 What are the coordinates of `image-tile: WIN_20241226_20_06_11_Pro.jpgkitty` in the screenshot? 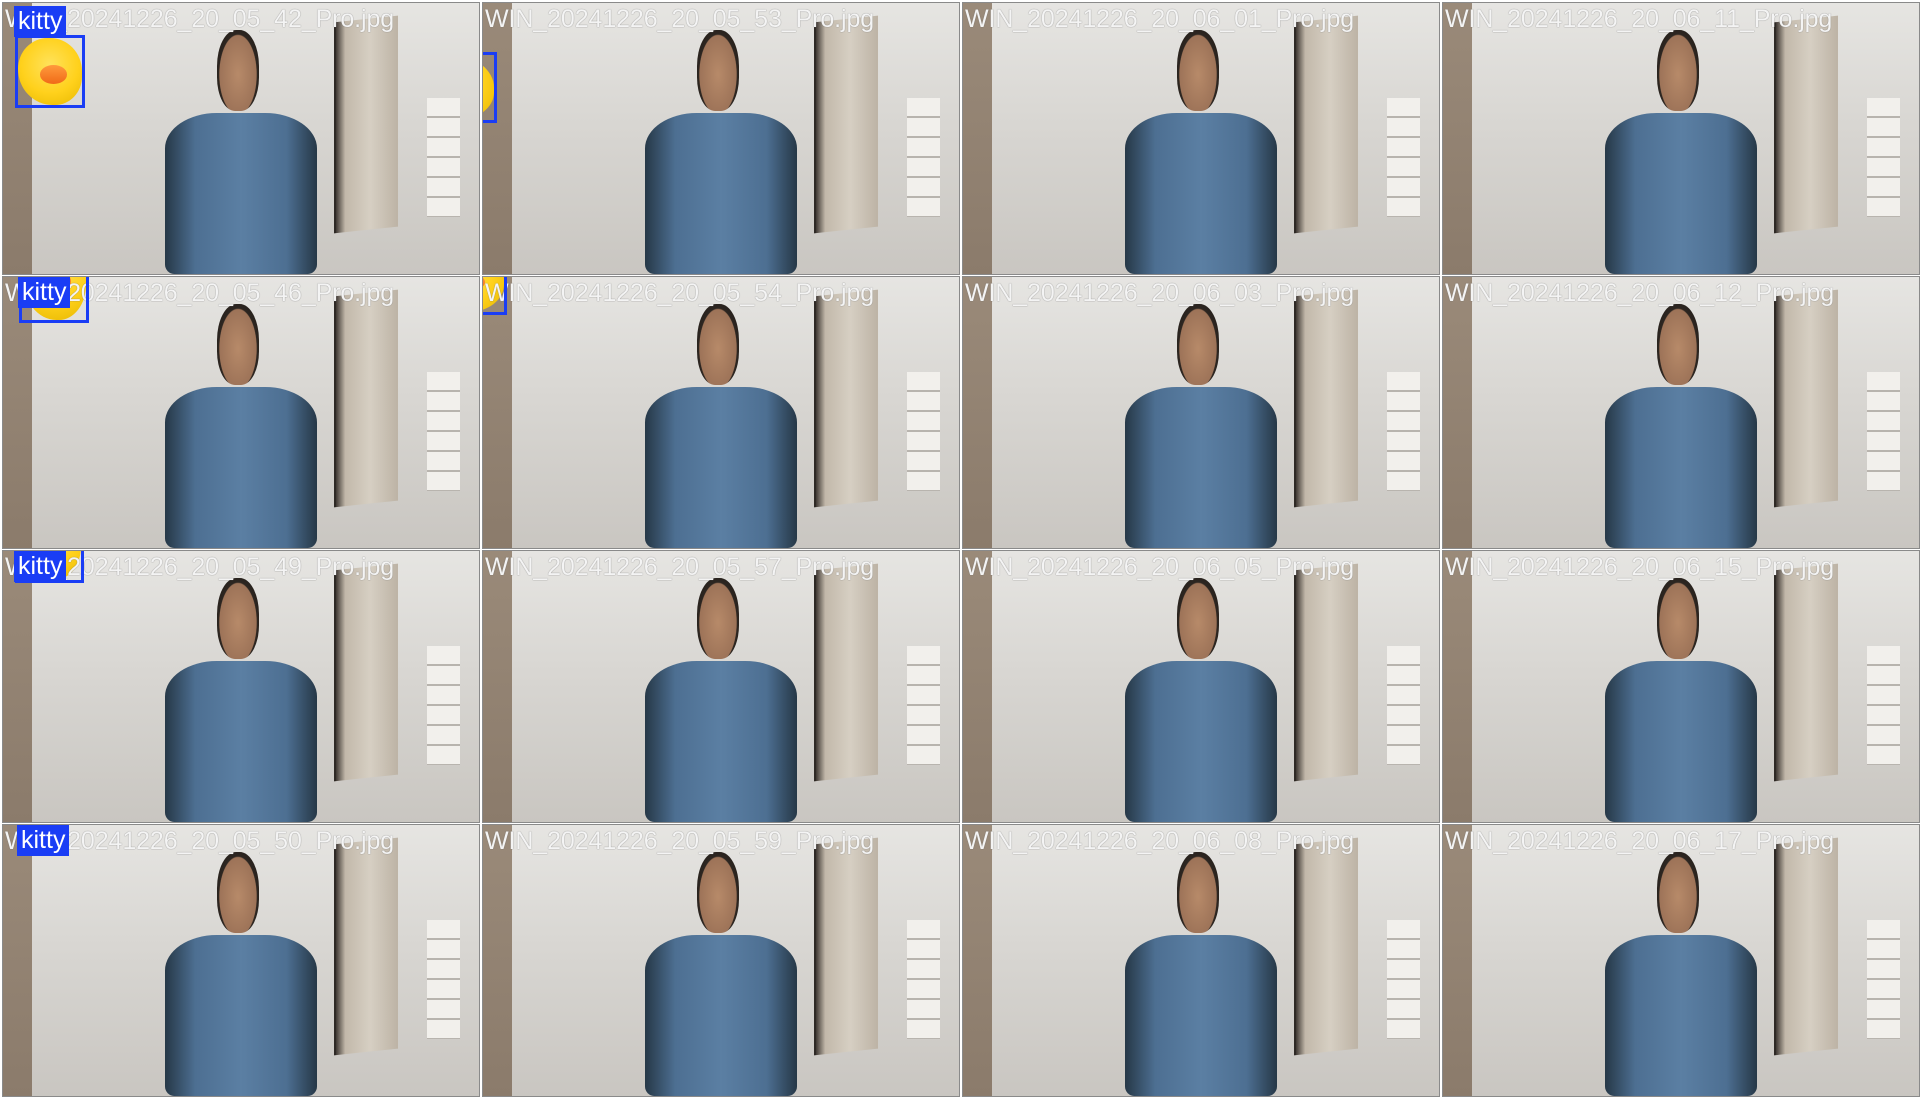 It's located at (1681, 138).